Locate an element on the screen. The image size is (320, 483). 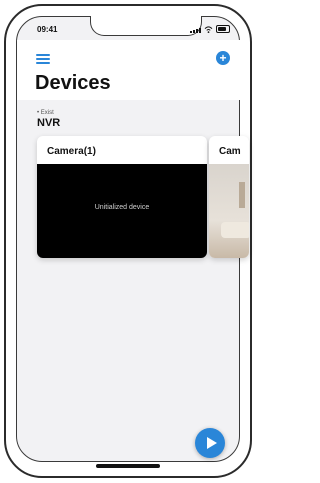
device-card-preview is located at coordinates (229, 211).